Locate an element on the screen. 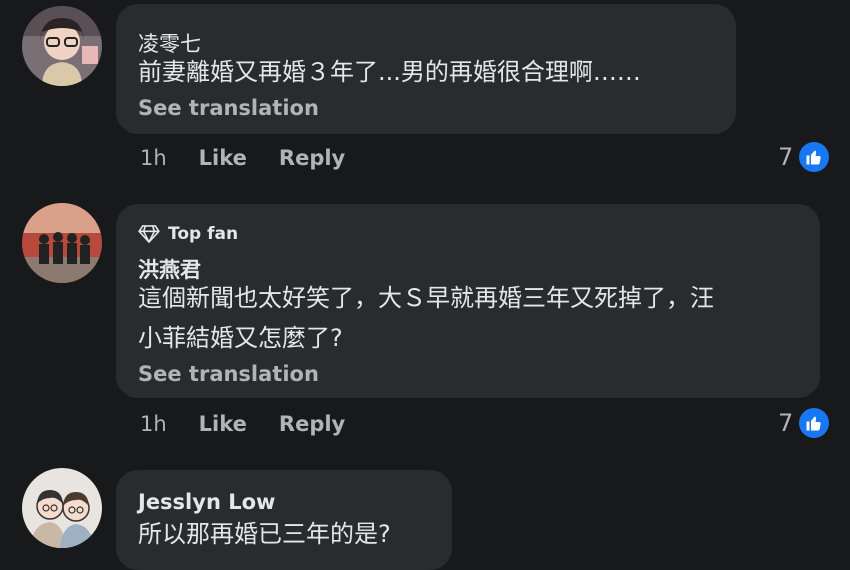  comment-bubble: Jesslyn Low 所以那再婚已三年的是? is located at coordinates (284, 520).